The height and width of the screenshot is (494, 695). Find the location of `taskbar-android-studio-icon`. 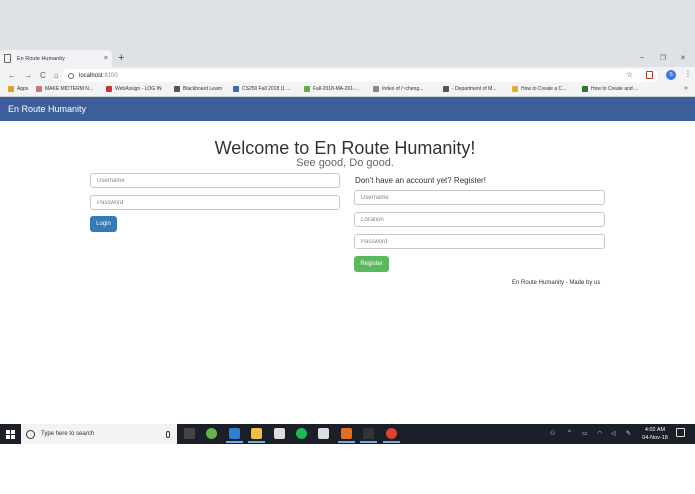

taskbar-android-studio-icon is located at coordinates (211, 433).